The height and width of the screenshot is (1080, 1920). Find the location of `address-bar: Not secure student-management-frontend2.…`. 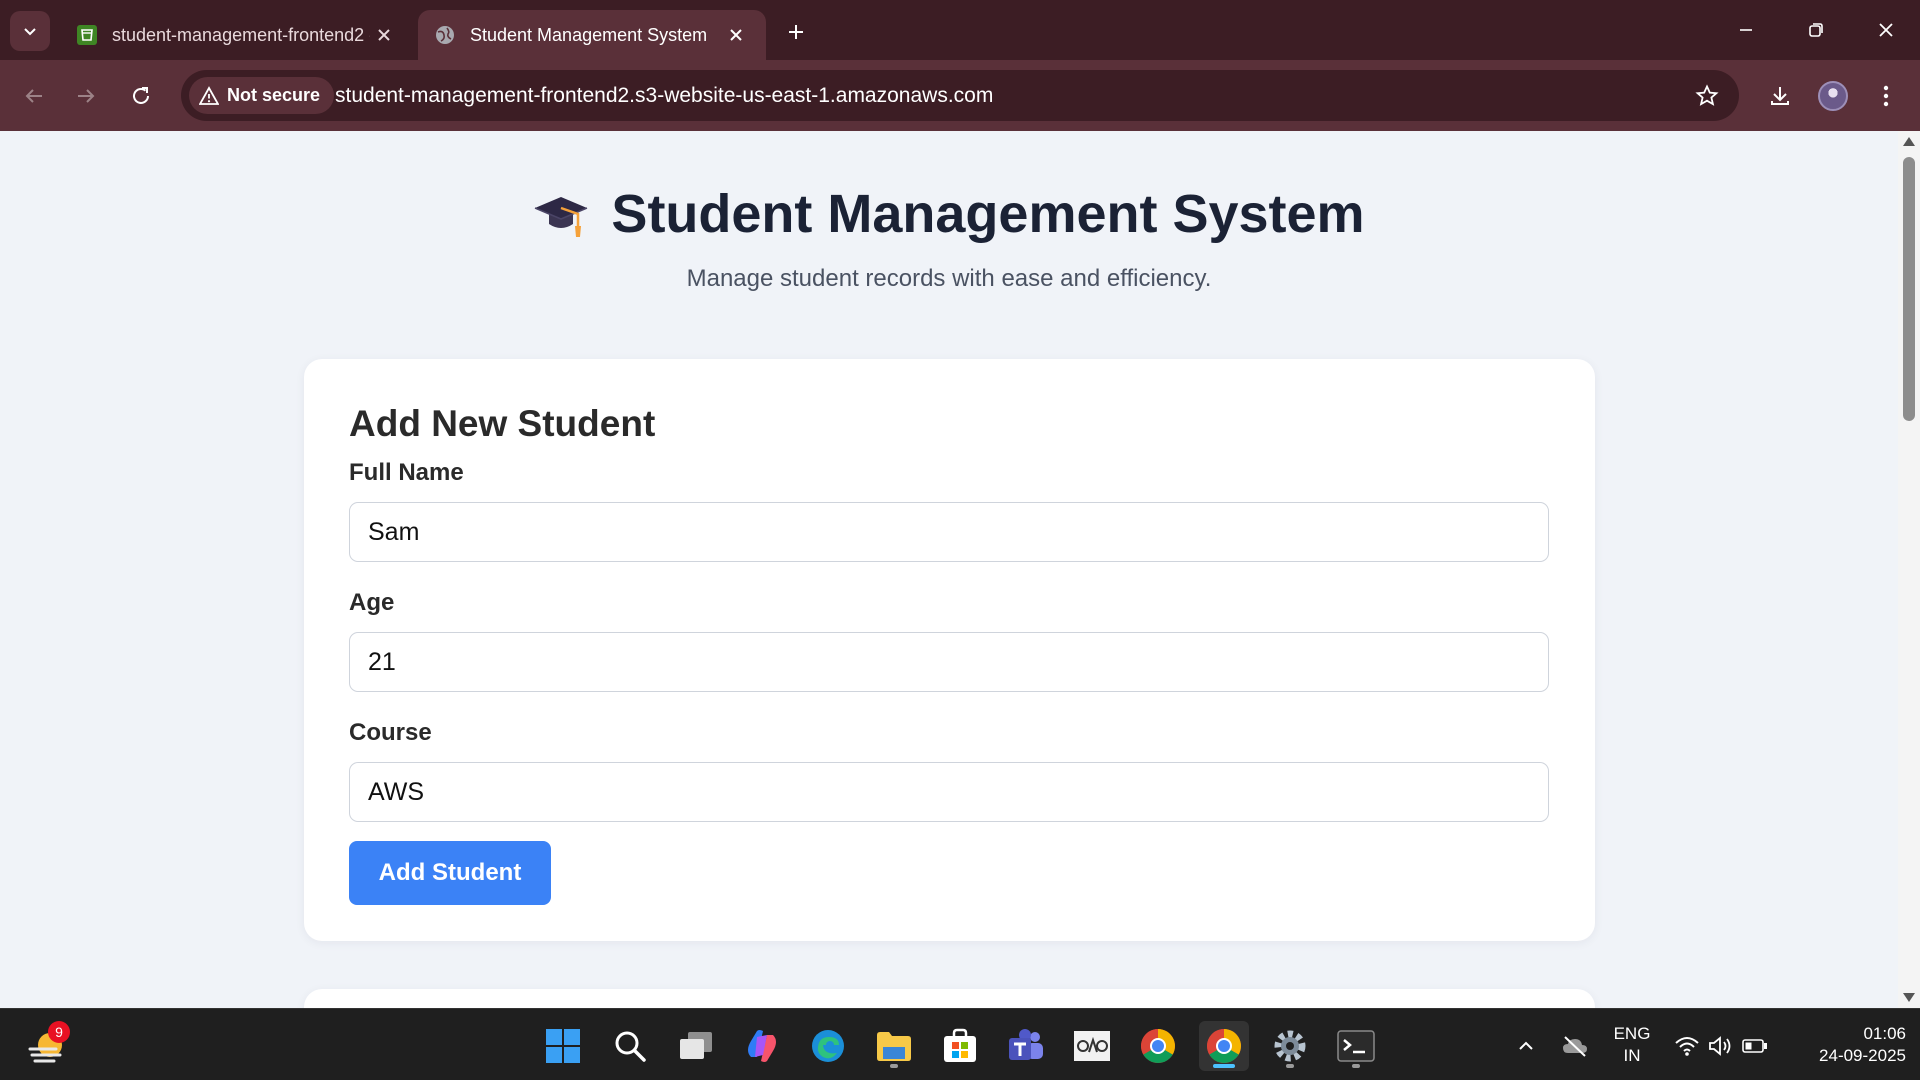

address-bar: Not secure student-management-frontend2.… is located at coordinates (960, 95).